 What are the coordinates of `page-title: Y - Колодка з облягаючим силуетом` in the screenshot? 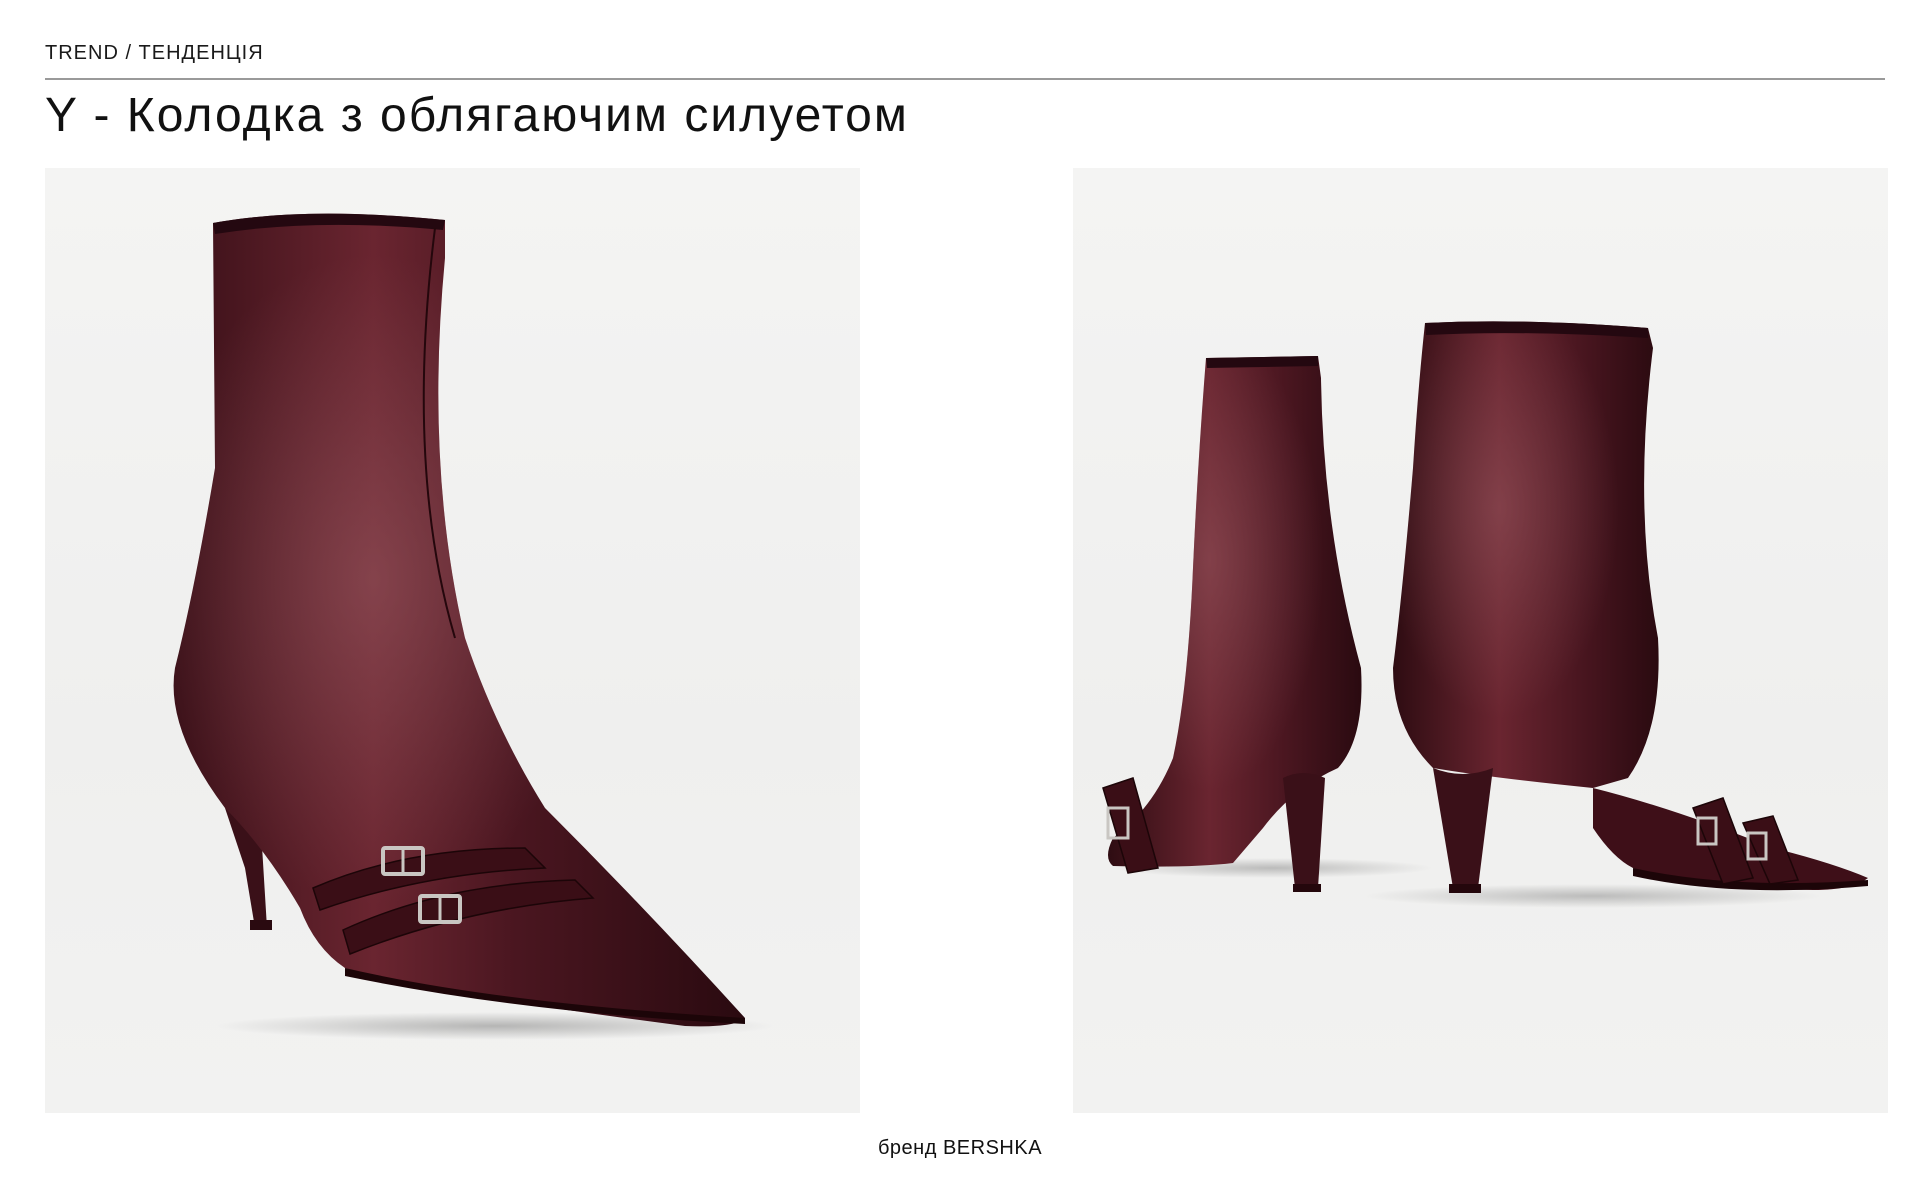 It's located at (477, 115).